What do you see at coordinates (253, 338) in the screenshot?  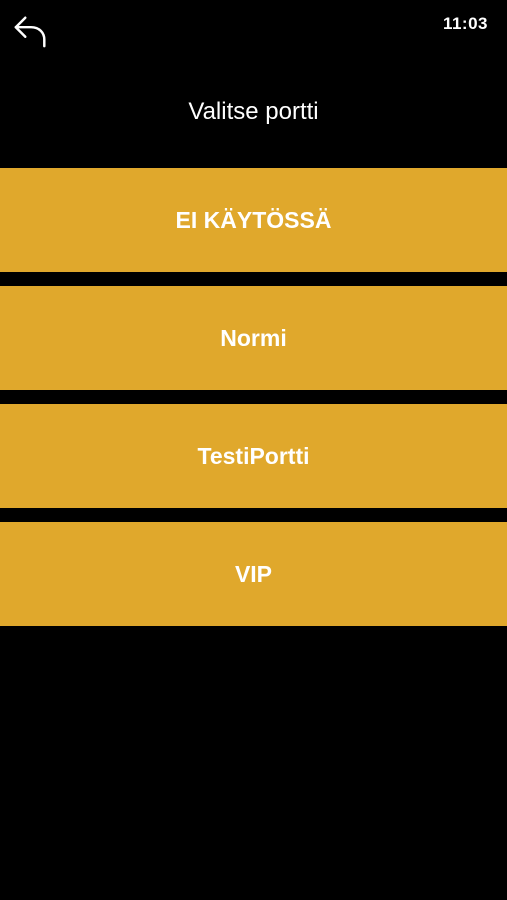 I see `gate-button-normi: Normi` at bounding box center [253, 338].